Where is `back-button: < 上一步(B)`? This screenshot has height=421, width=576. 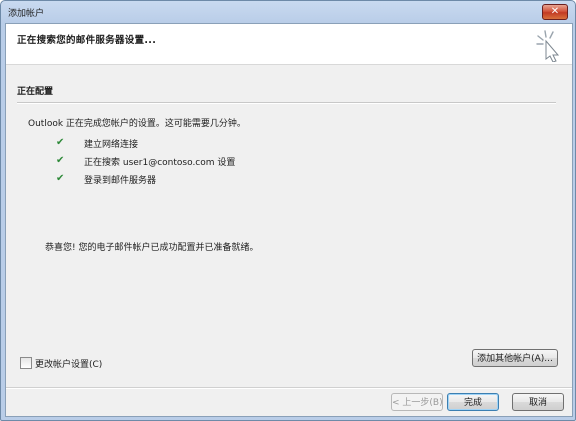 back-button: < 上一步(B) is located at coordinates (417, 402).